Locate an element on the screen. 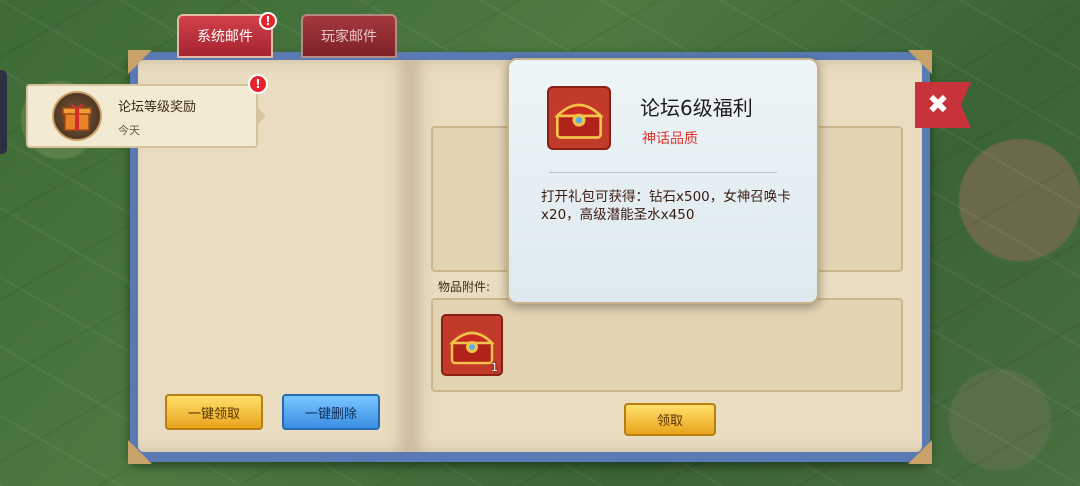  mail-date: 今天 is located at coordinates (129, 130).